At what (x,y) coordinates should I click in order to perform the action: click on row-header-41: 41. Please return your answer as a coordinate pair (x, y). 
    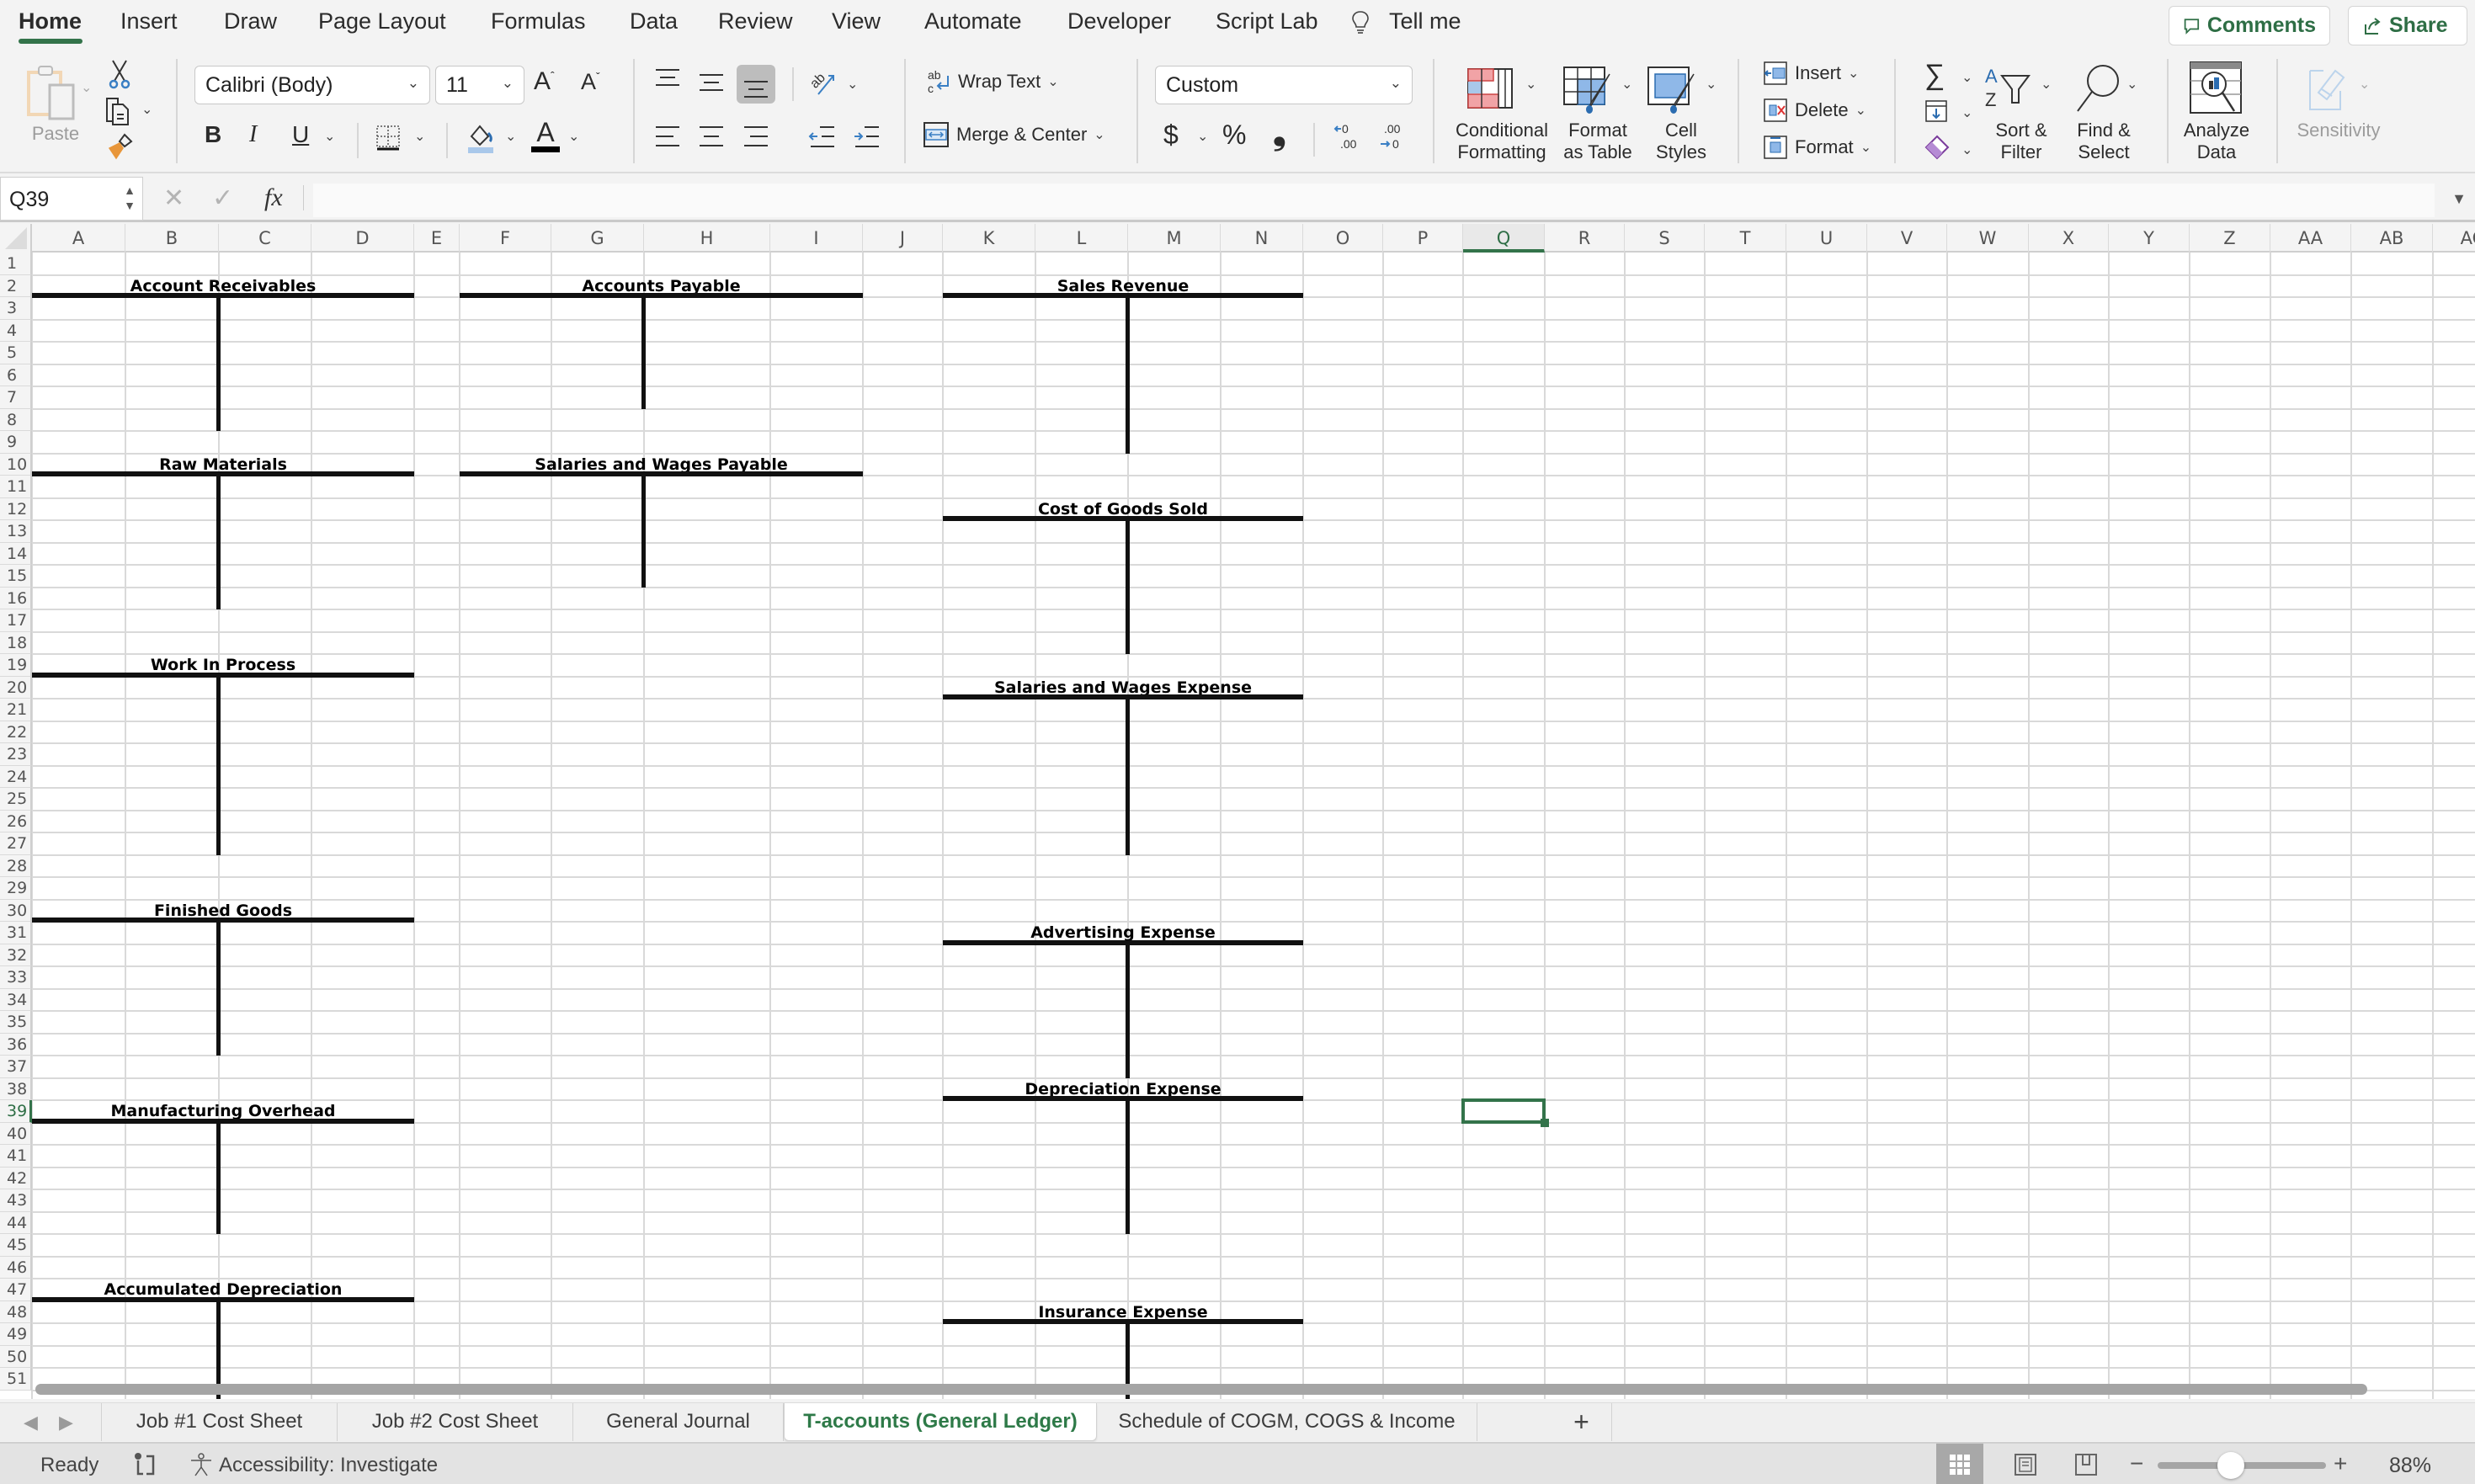
    Looking at the image, I should click on (16, 1156).